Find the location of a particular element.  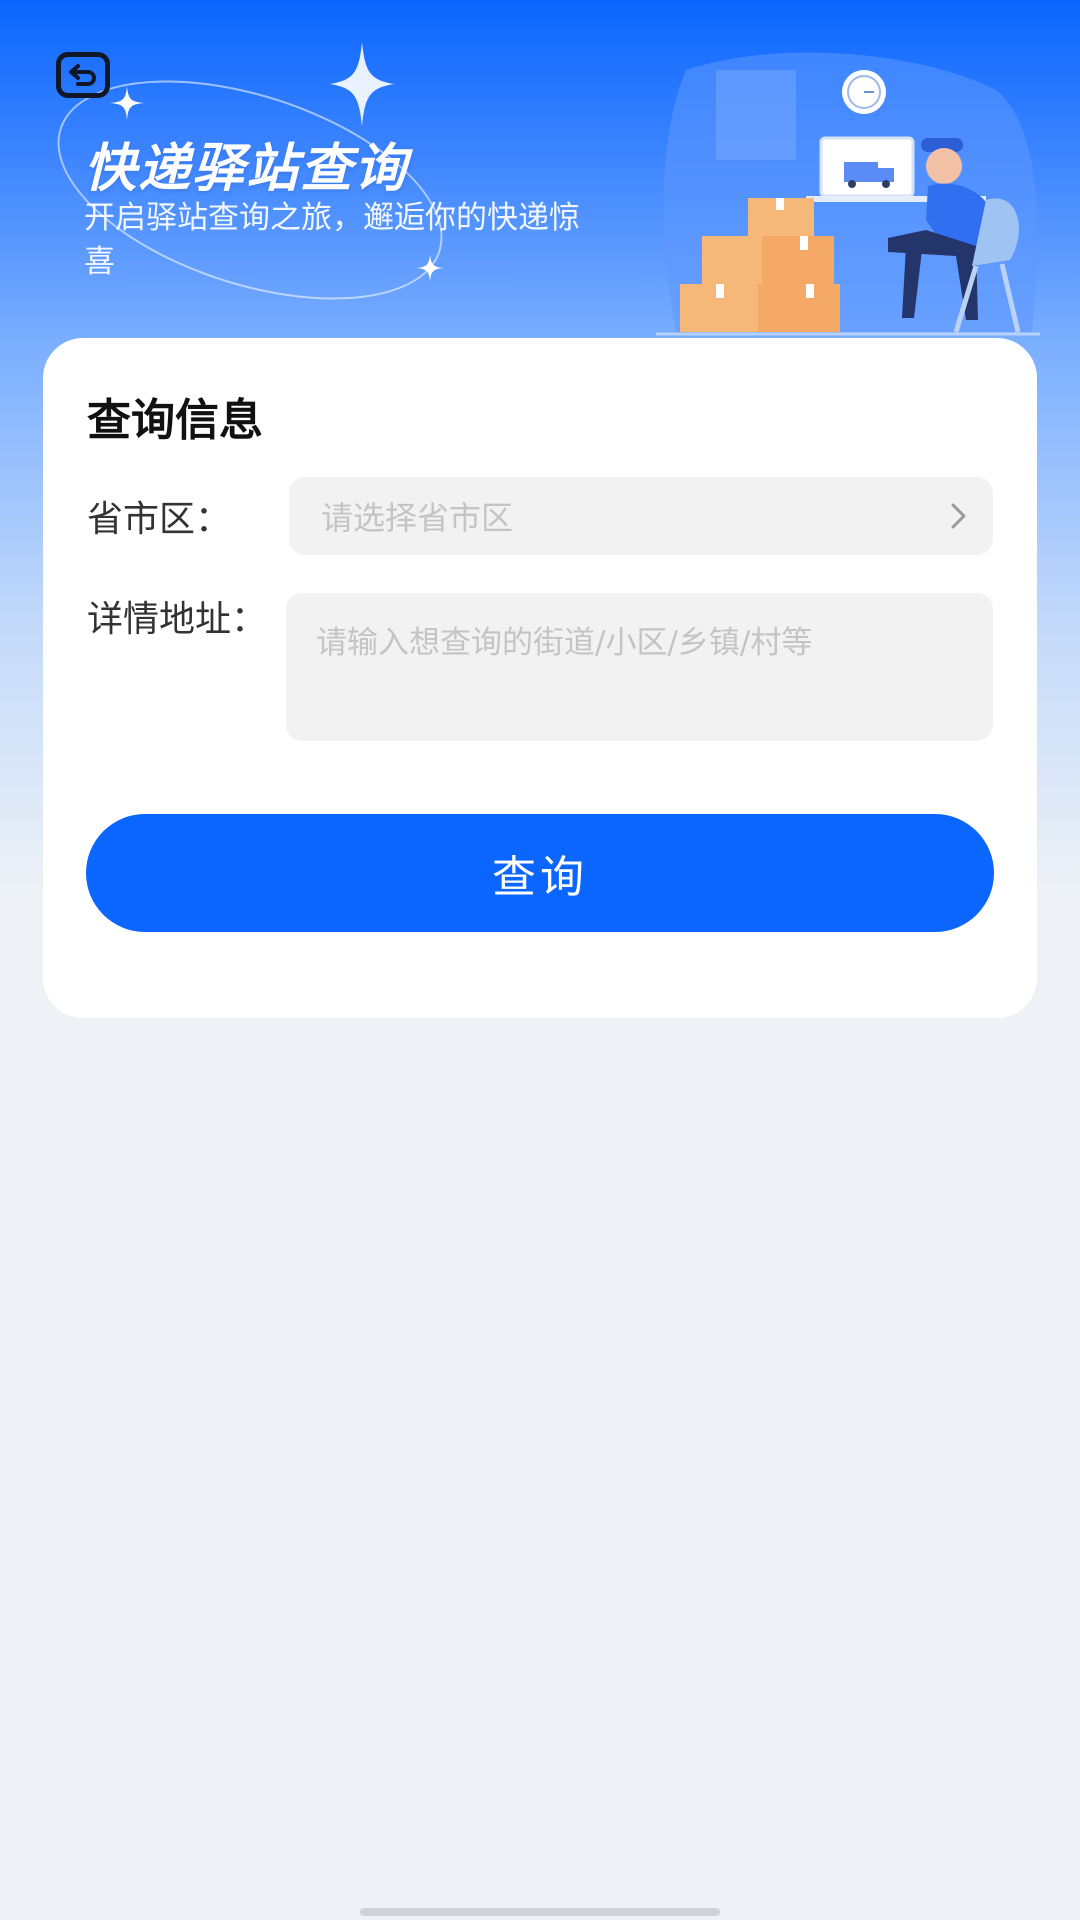

back-button is located at coordinates (83, 75).